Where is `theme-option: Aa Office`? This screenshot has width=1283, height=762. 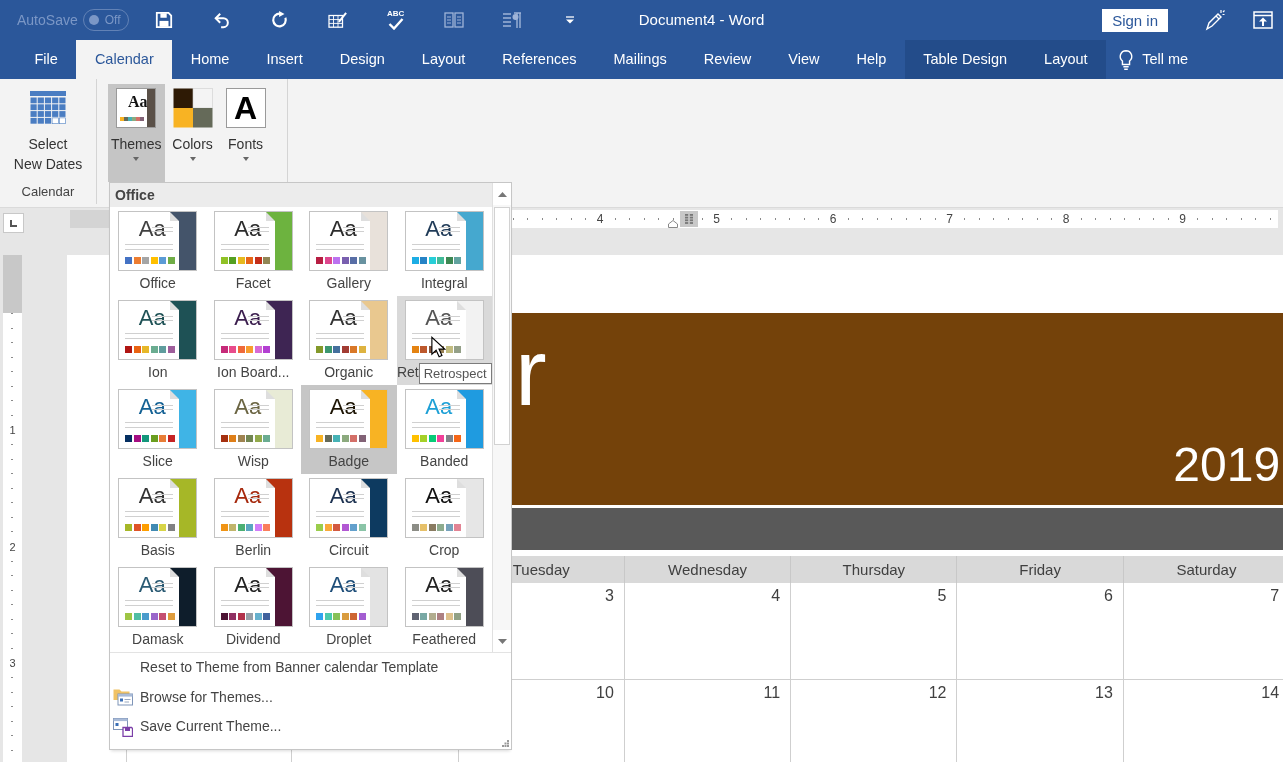 theme-option: Aa Office is located at coordinates (158, 251).